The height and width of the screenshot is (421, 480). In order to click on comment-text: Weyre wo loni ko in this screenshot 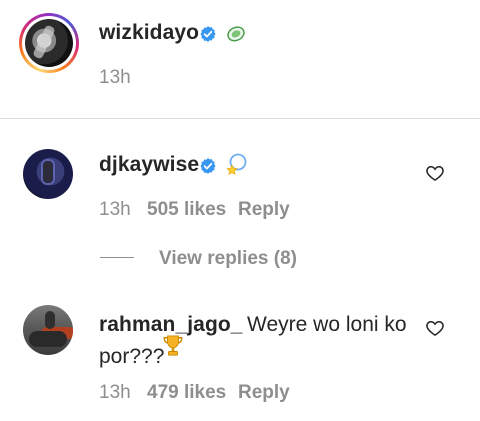, I will do `click(327, 324)`.